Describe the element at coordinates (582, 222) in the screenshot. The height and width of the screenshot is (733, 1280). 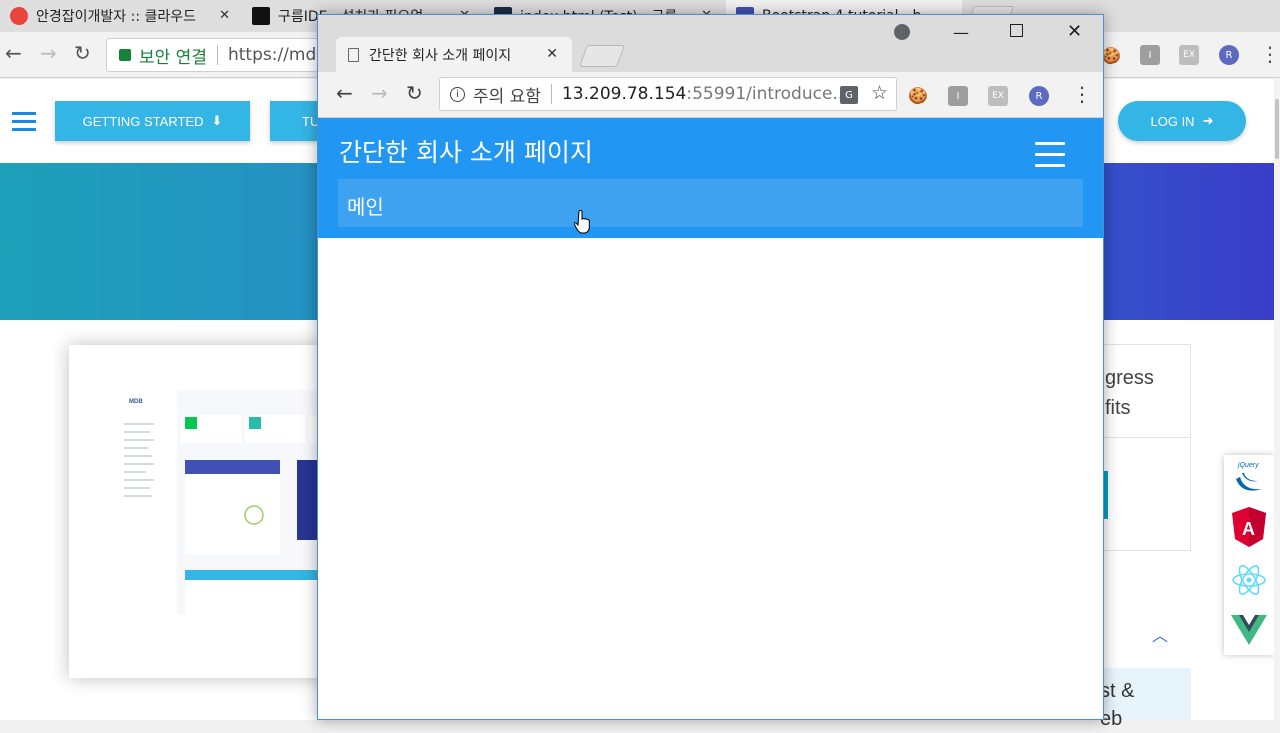
I see `hand-cursor-icon` at that location.